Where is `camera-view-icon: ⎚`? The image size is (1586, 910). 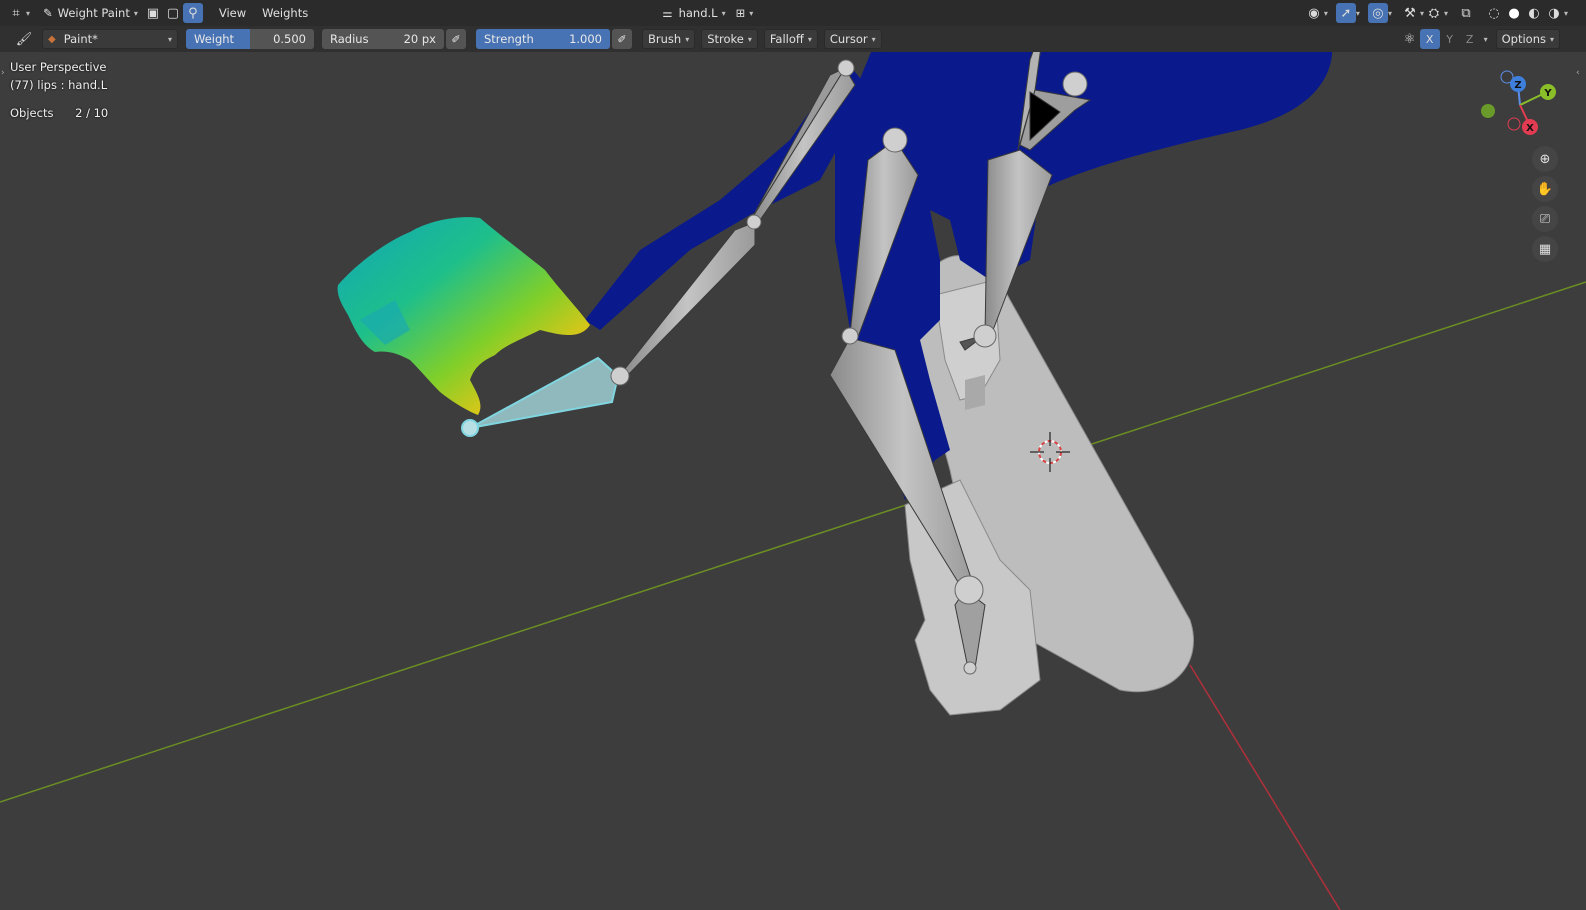 camera-view-icon: ⎚ is located at coordinates (1545, 219).